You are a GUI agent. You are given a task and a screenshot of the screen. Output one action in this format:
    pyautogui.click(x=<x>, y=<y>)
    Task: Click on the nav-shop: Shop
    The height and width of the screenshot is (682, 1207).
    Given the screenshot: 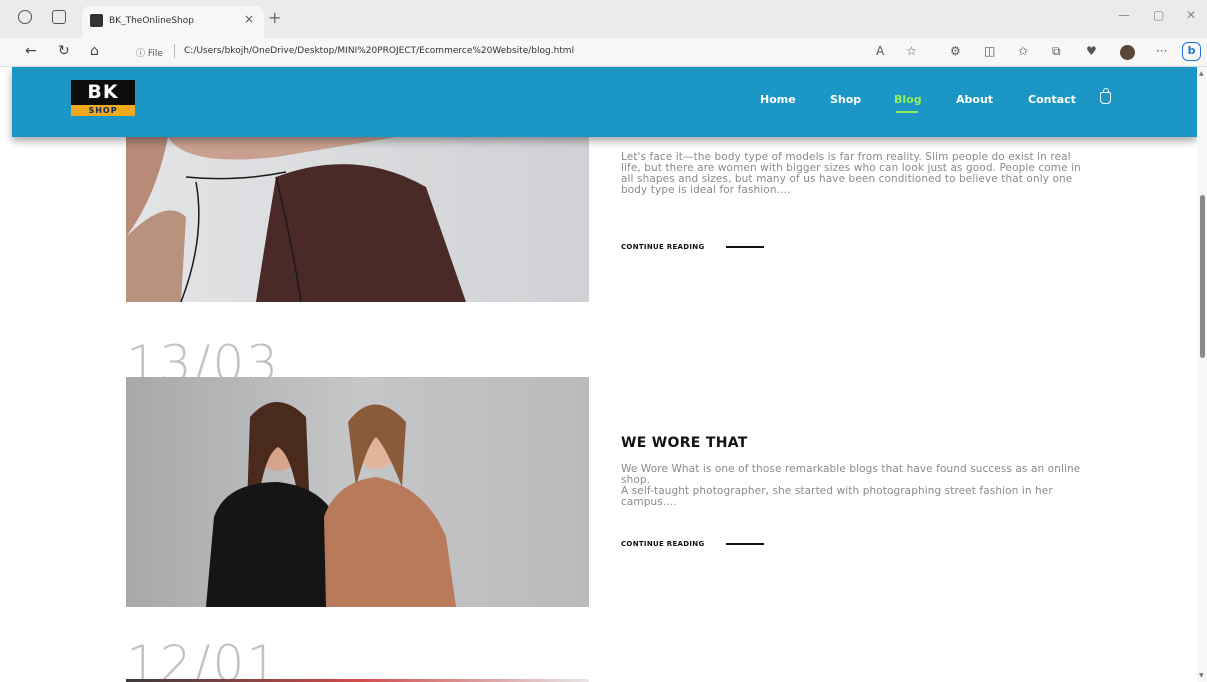 What is the action you would take?
    pyautogui.click(x=845, y=99)
    